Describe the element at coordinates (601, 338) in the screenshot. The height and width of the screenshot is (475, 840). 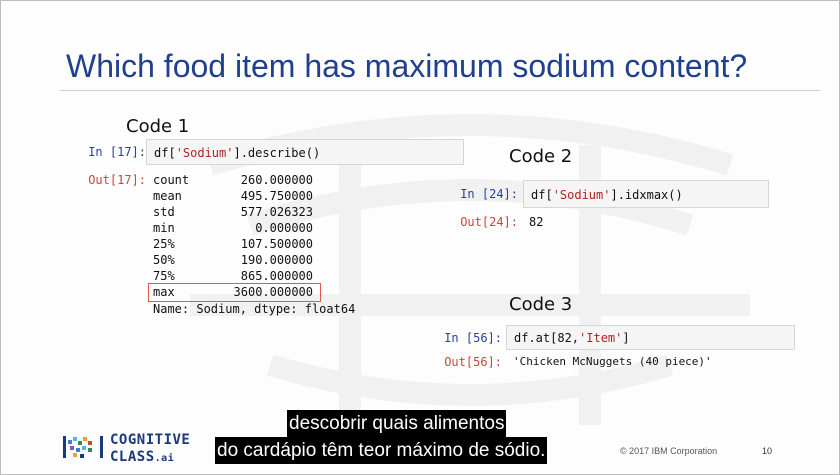
I see `code3-code-string: 'Item'` at that location.